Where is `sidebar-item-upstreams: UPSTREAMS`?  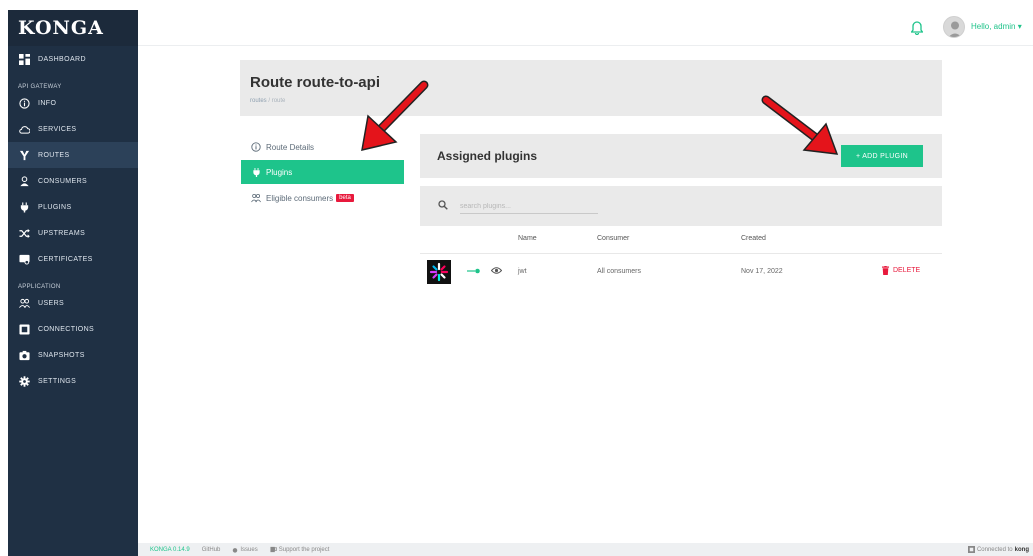 sidebar-item-upstreams: UPSTREAMS is located at coordinates (73, 233).